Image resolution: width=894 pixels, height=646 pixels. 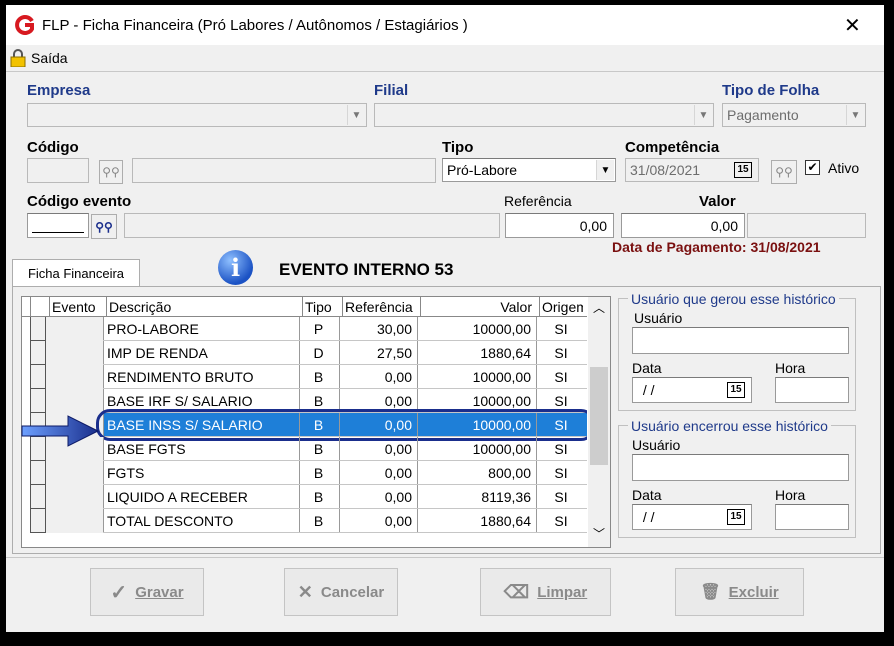 I want to click on gravar-button: ✓ Gravar, so click(x=147, y=592).